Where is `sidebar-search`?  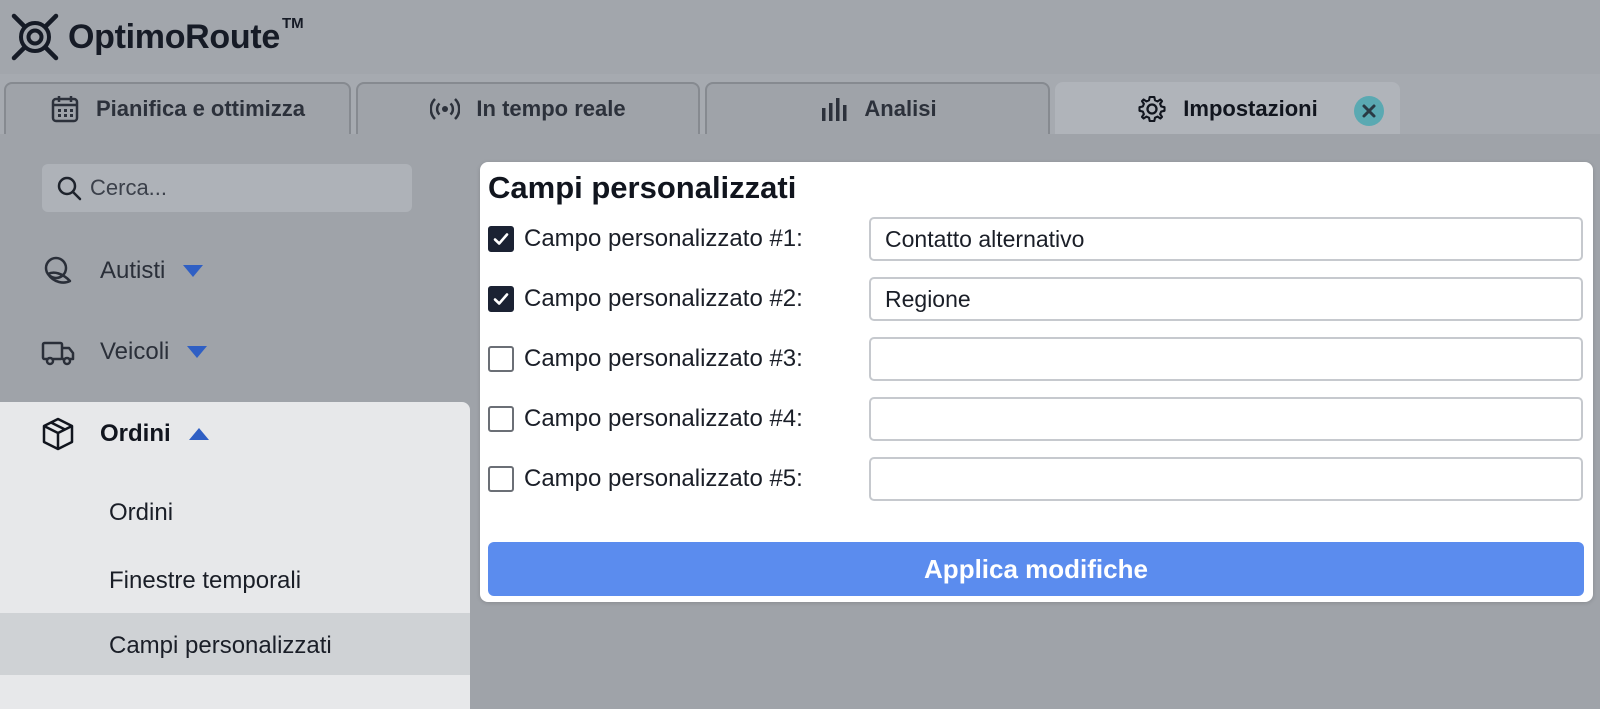 sidebar-search is located at coordinates (227, 188).